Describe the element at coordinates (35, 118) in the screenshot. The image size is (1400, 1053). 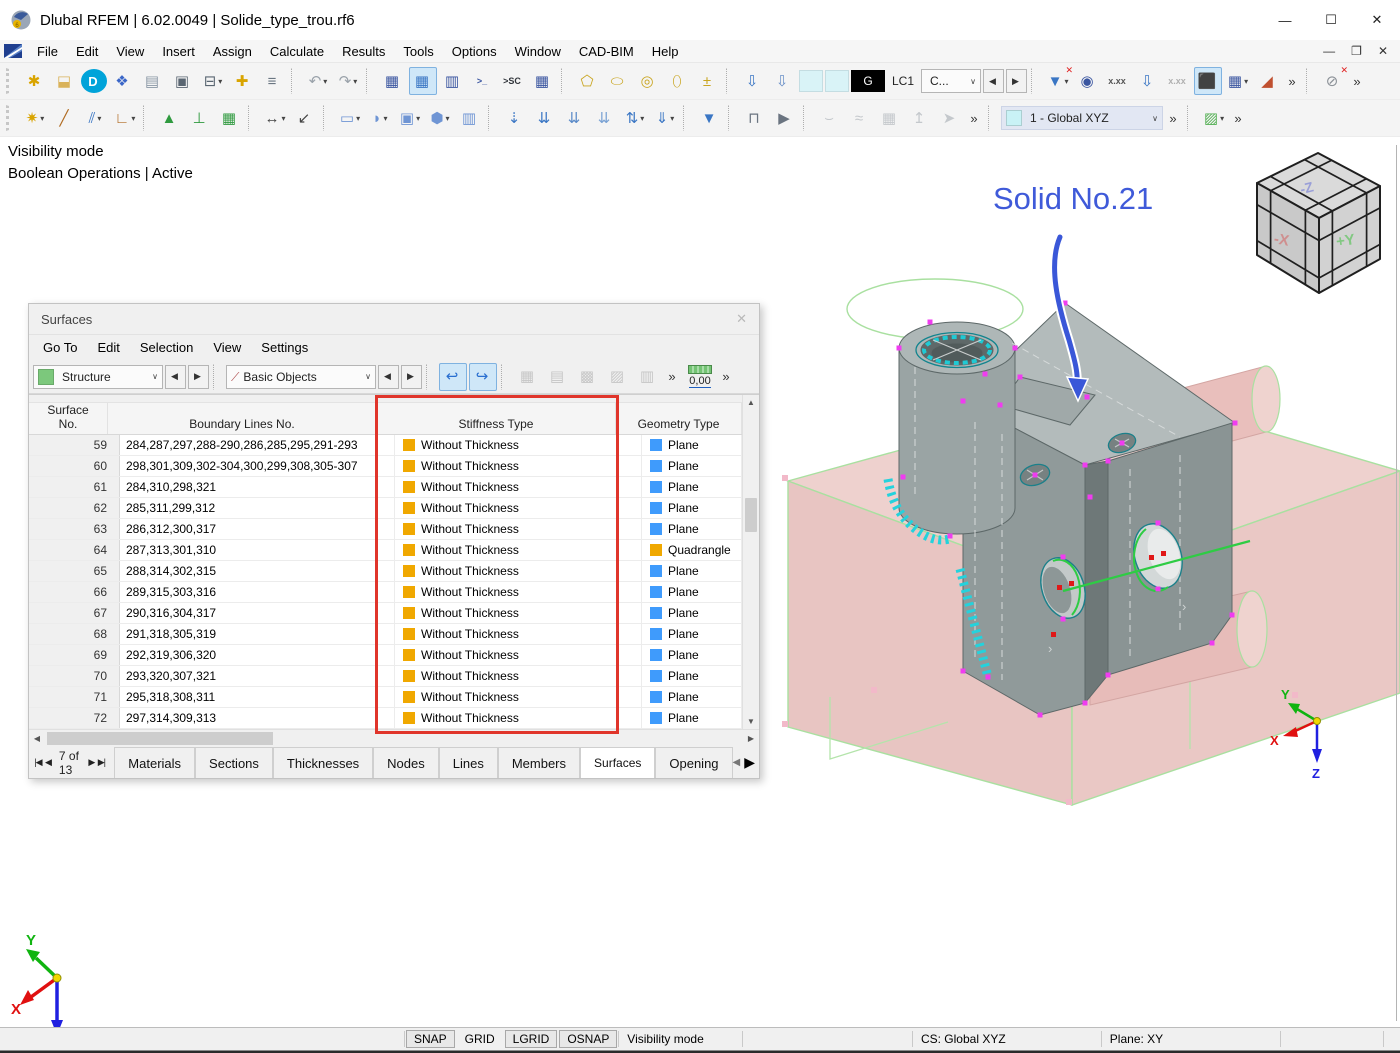
I see `new-node-icon: ✷ ▾` at that location.